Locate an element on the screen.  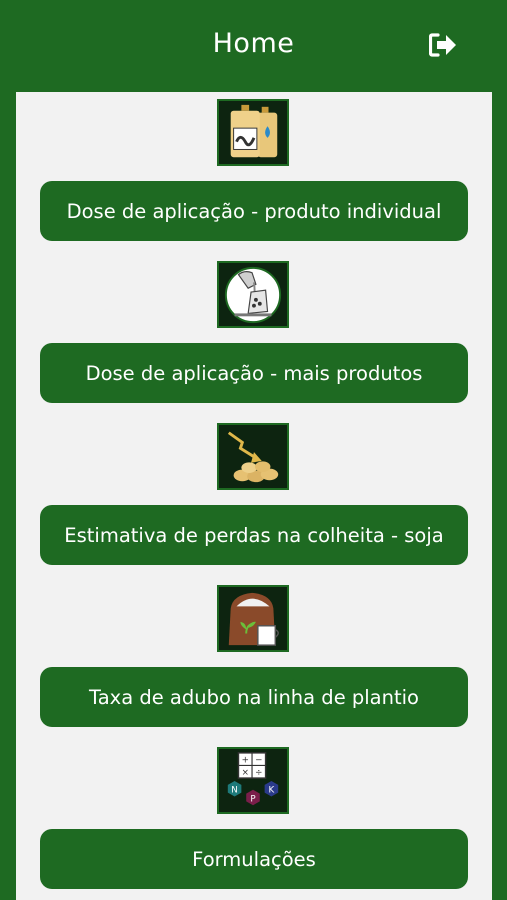
soybean-loss-icon is located at coordinates (253, 456).